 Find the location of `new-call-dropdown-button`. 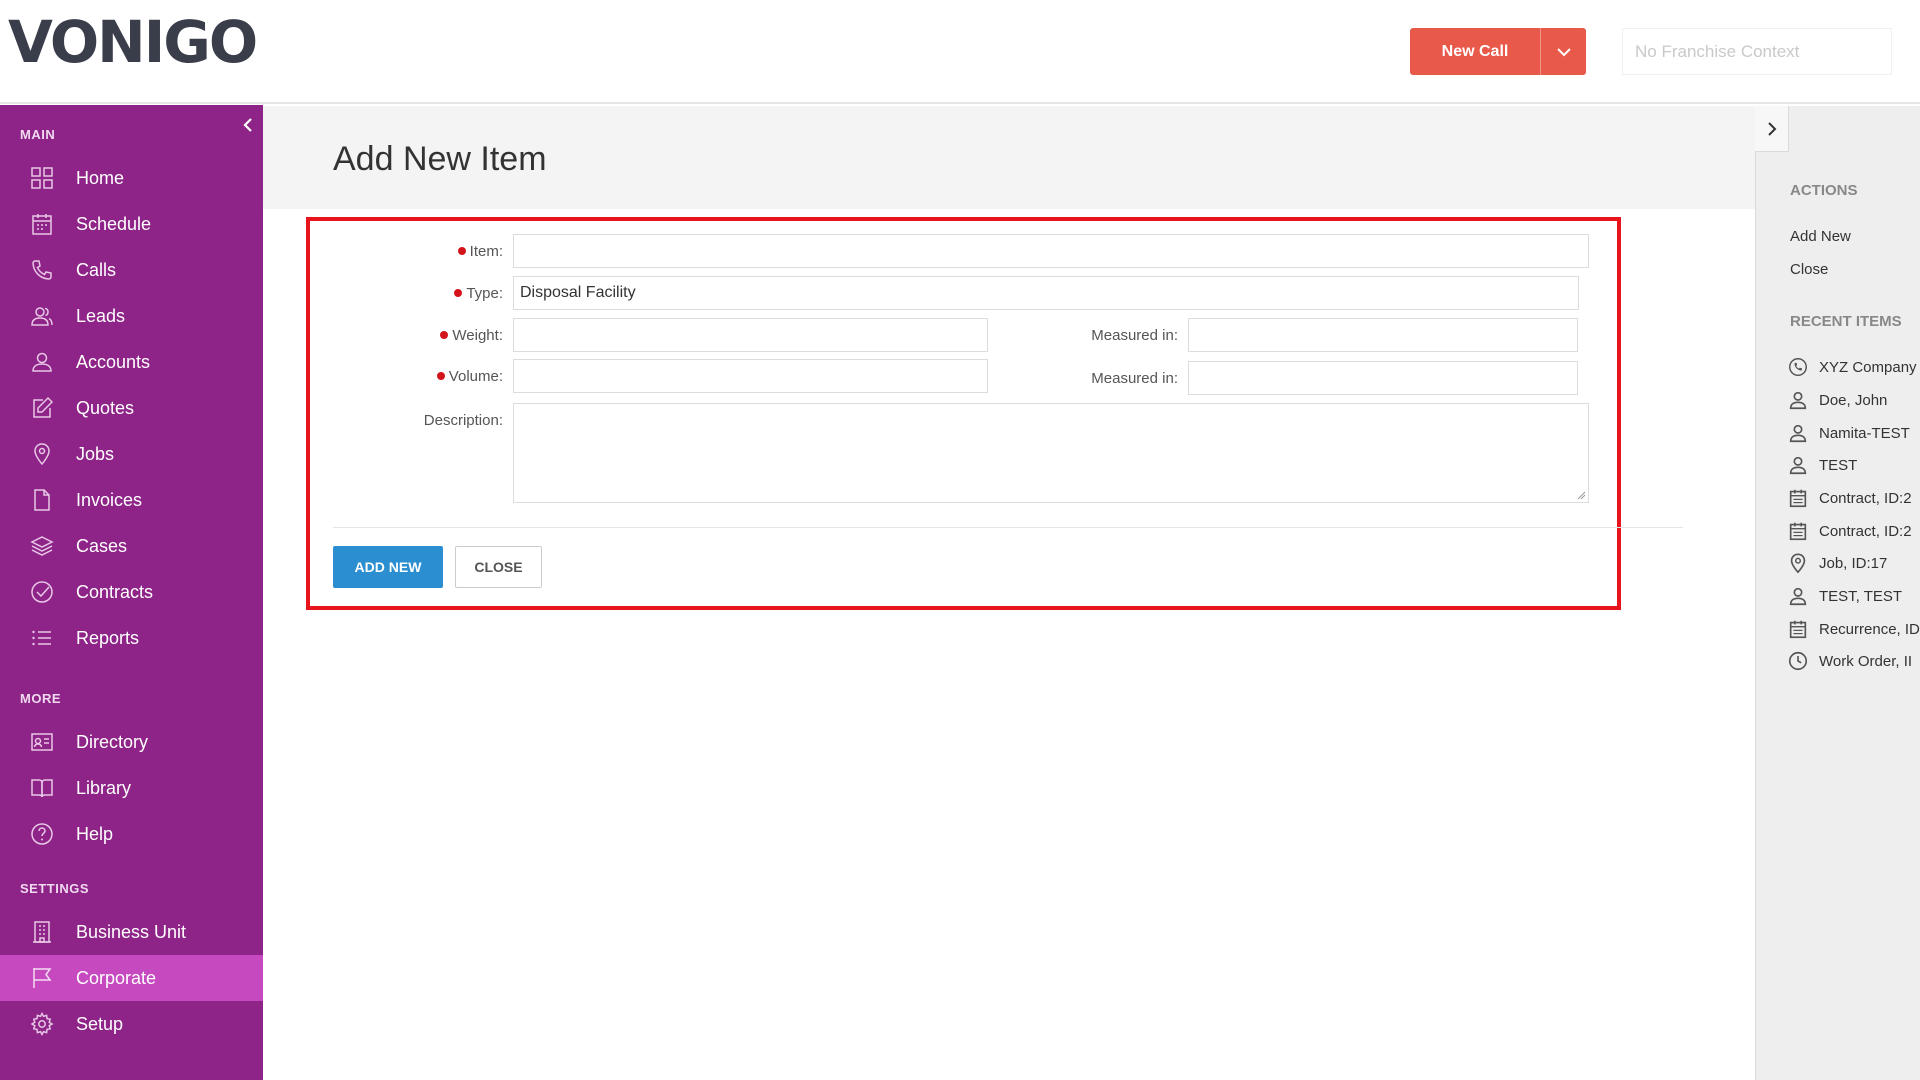

new-call-dropdown-button is located at coordinates (1563, 51).